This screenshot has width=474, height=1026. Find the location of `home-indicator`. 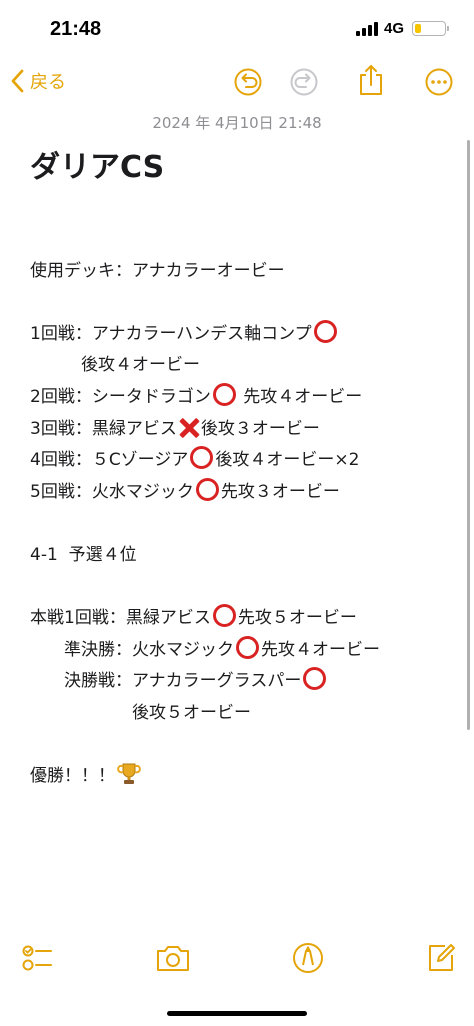

home-indicator is located at coordinates (237, 1013).